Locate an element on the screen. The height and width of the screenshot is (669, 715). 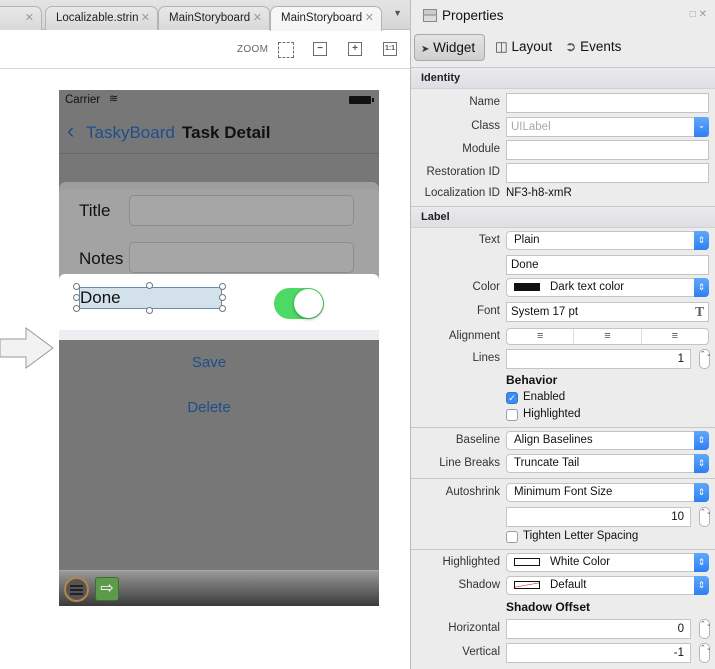
alignment-segmented-control: ≡ ≡ ≡ is located at coordinates (607, 336).